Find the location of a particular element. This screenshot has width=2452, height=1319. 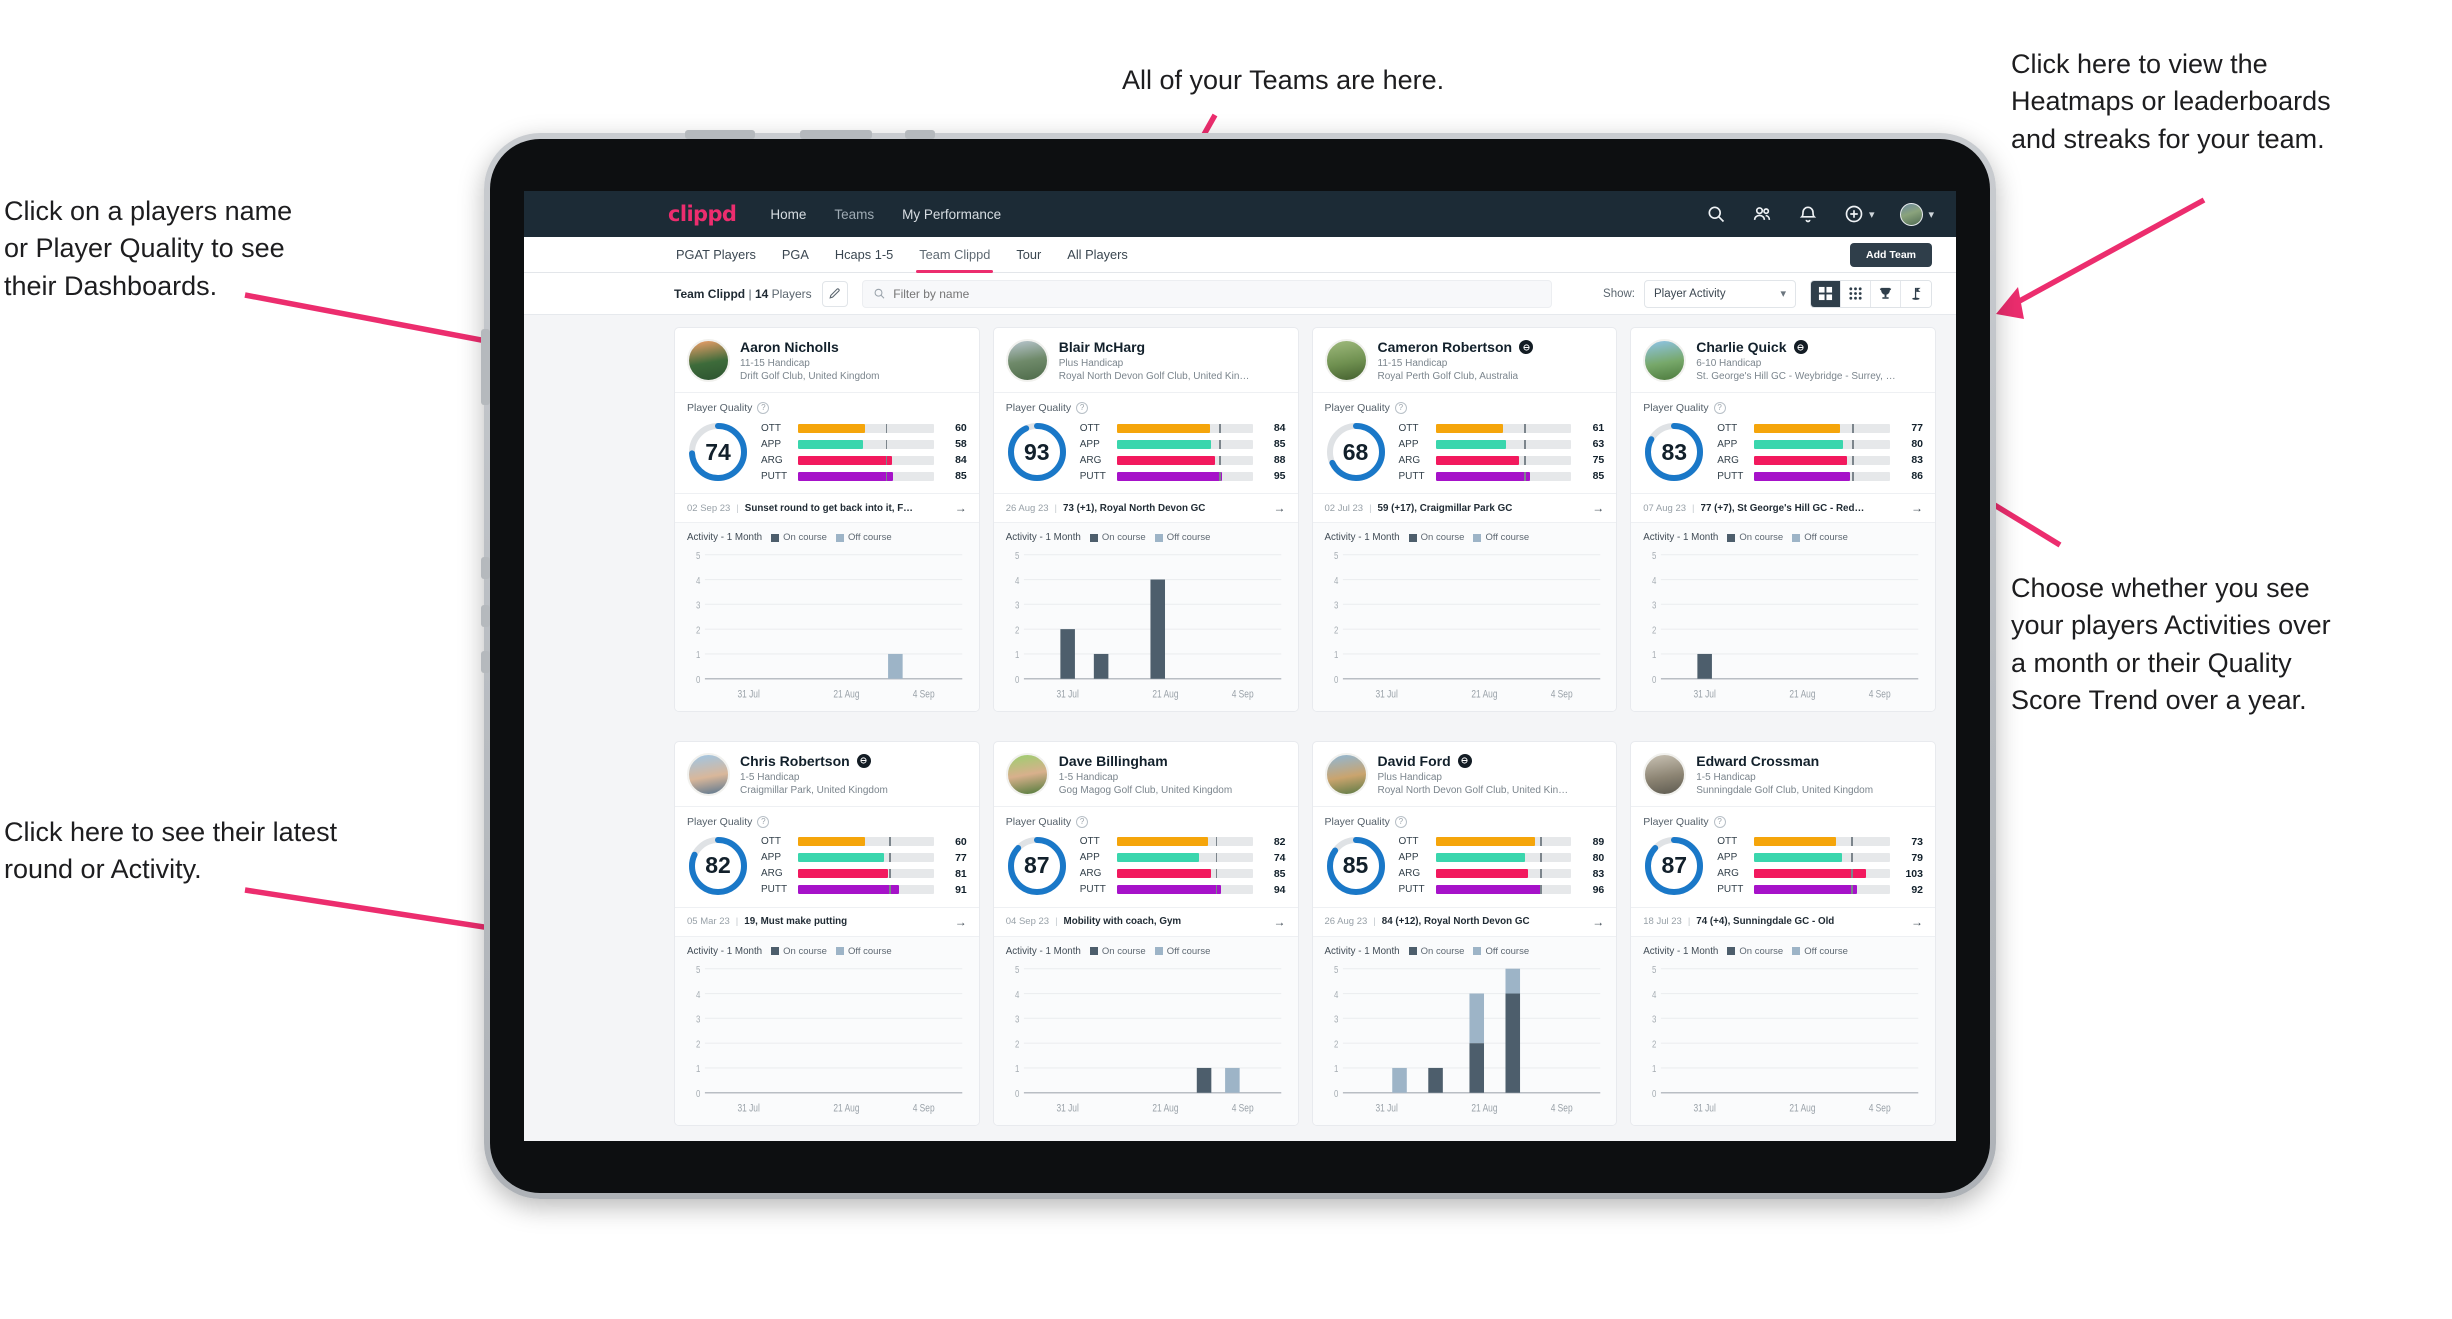

player-name: Dave Billingham is located at coordinates (1113, 761).